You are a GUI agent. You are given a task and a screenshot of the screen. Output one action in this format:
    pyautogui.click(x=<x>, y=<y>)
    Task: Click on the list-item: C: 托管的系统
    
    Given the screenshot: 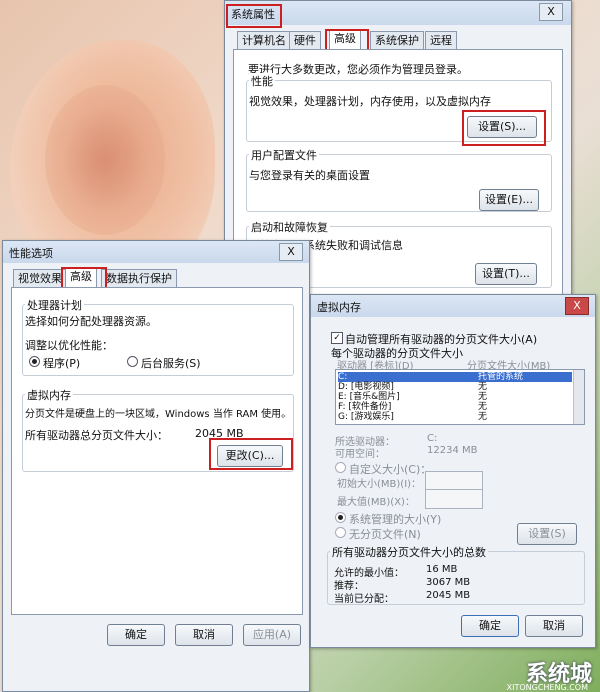 What is the action you would take?
    pyautogui.click(x=455, y=377)
    